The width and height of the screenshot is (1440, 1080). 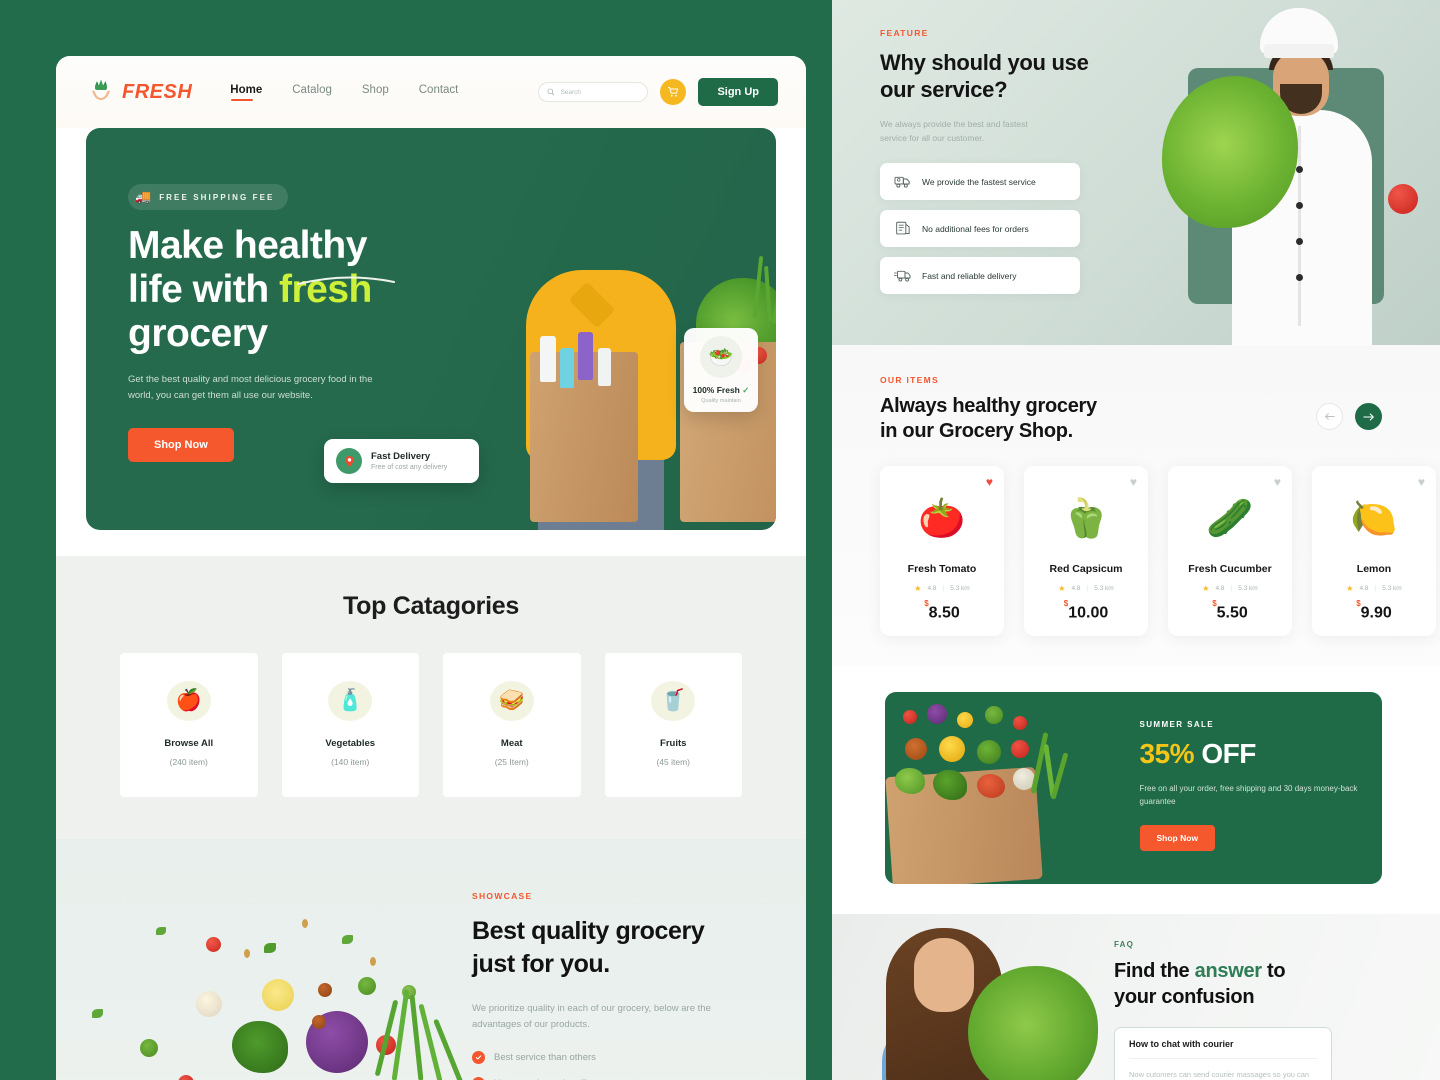 I want to click on carousel-arrows, so click(x=1349, y=416).